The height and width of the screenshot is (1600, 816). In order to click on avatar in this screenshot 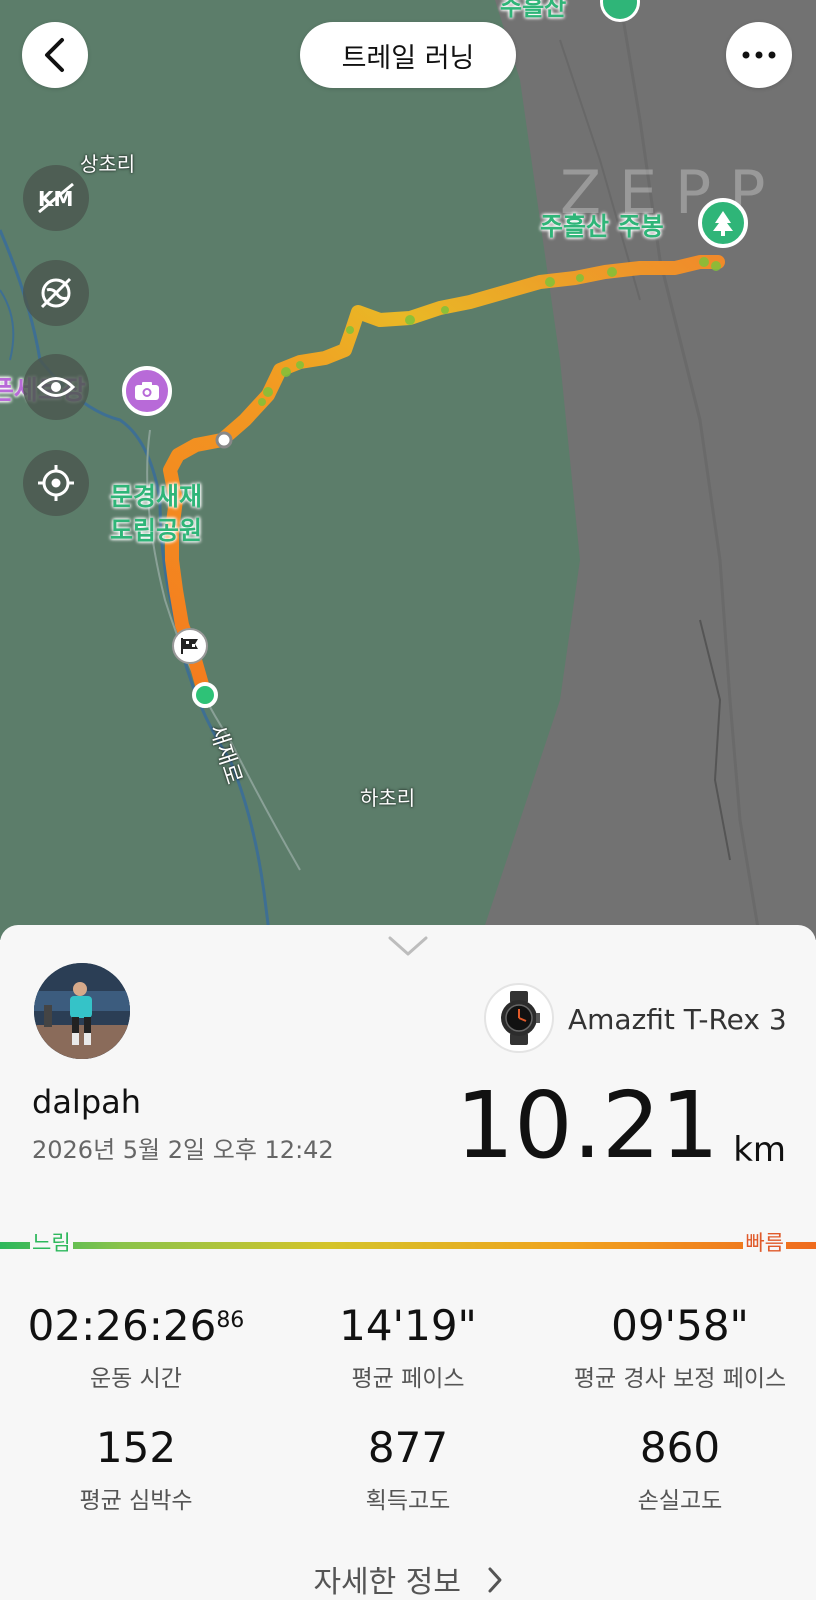, I will do `click(82, 1011)`.